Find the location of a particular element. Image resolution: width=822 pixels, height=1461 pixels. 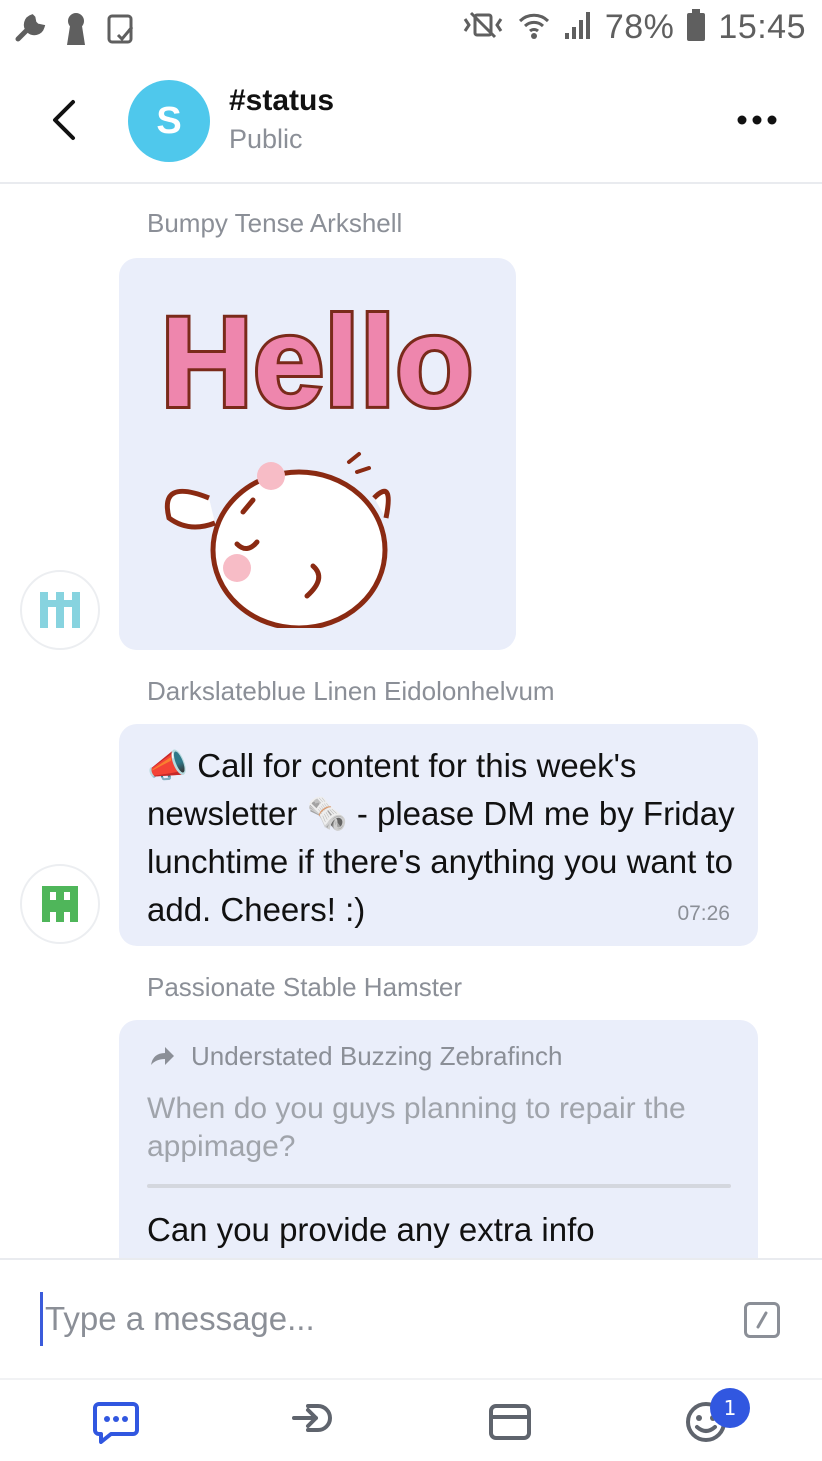

svg-text: Hello is located at coordinates (317, 362).